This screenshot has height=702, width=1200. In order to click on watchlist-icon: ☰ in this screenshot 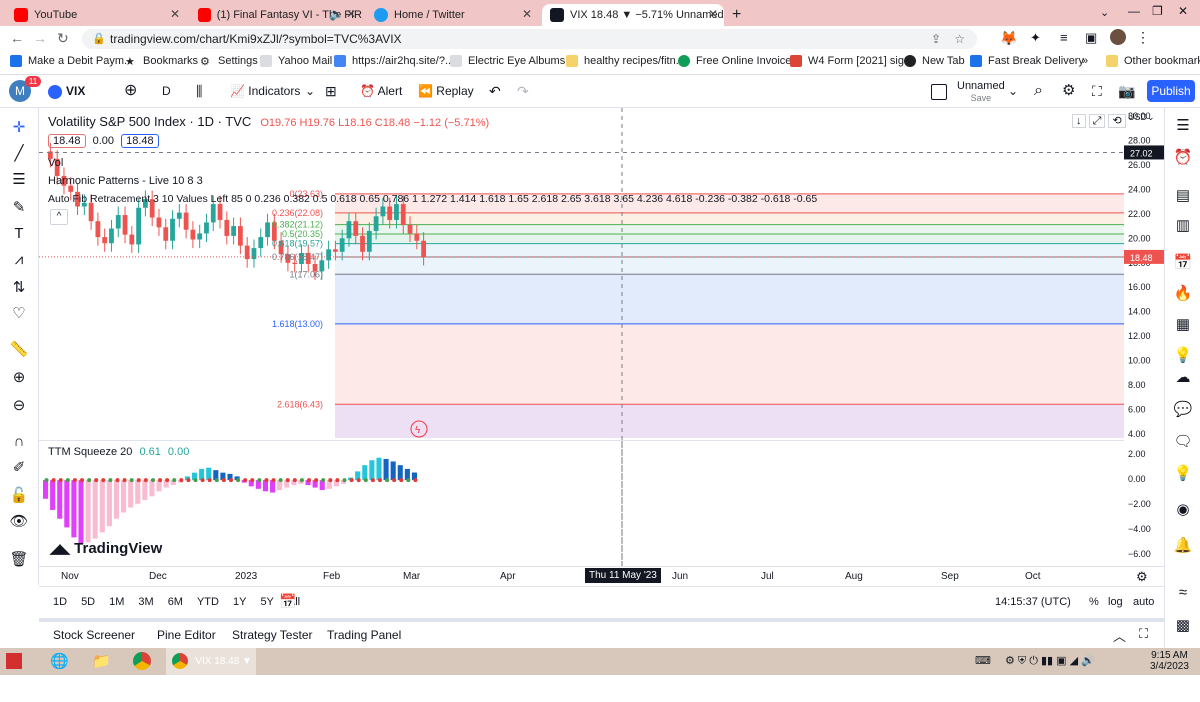, I will do `click(1183, 126)`.